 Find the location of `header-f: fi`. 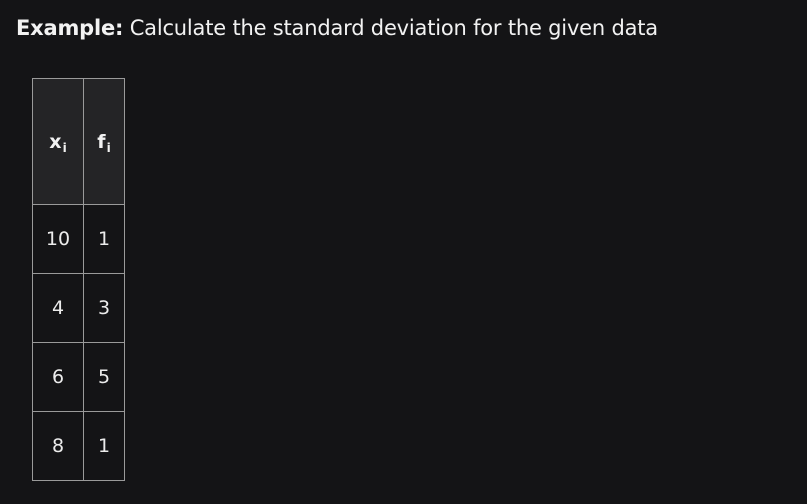

header-f: fi is located at coordinates (104, 141).